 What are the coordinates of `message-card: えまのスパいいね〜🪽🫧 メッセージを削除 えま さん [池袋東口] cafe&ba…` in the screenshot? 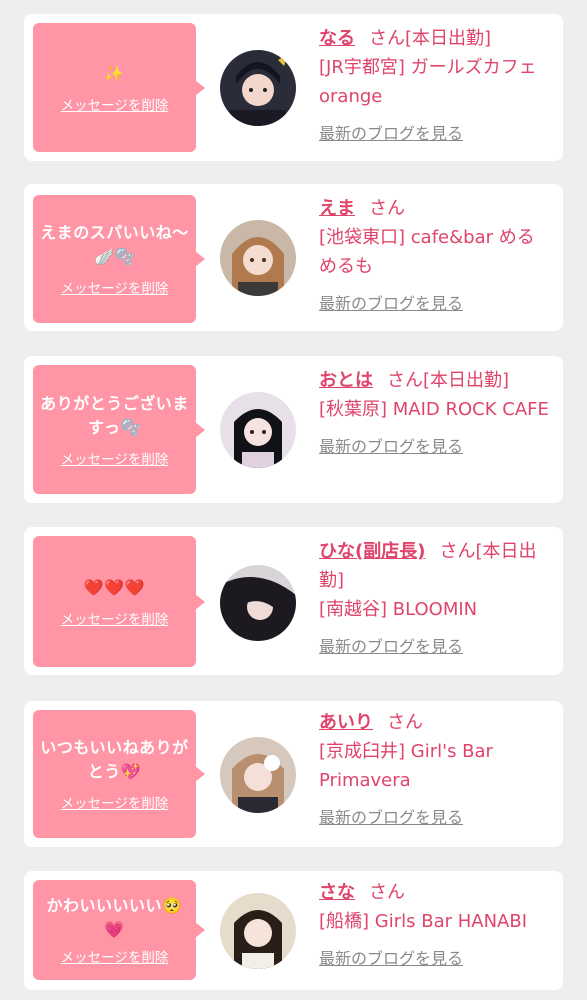 It's located at (293, 257).